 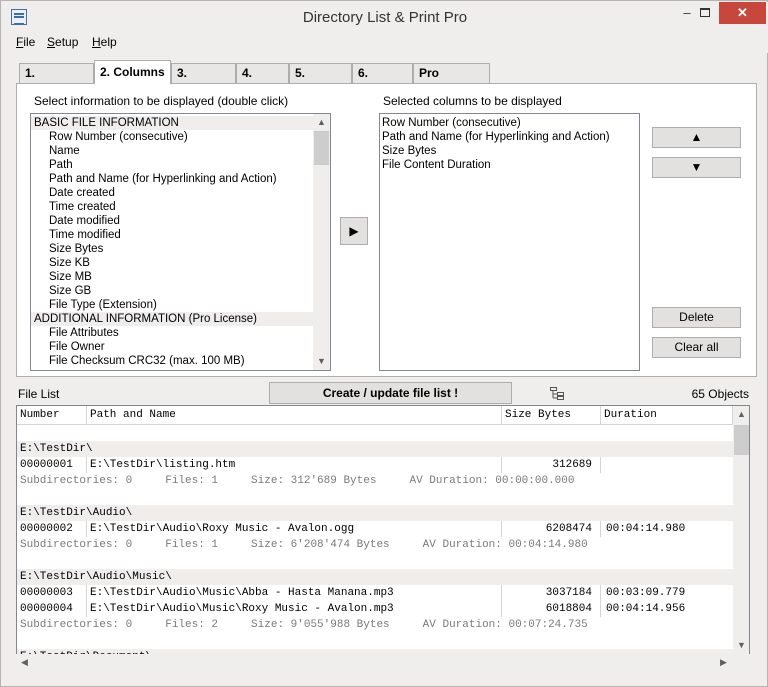 I want to click on tab-directory: 1. Directory, so click(x=56, y=81).